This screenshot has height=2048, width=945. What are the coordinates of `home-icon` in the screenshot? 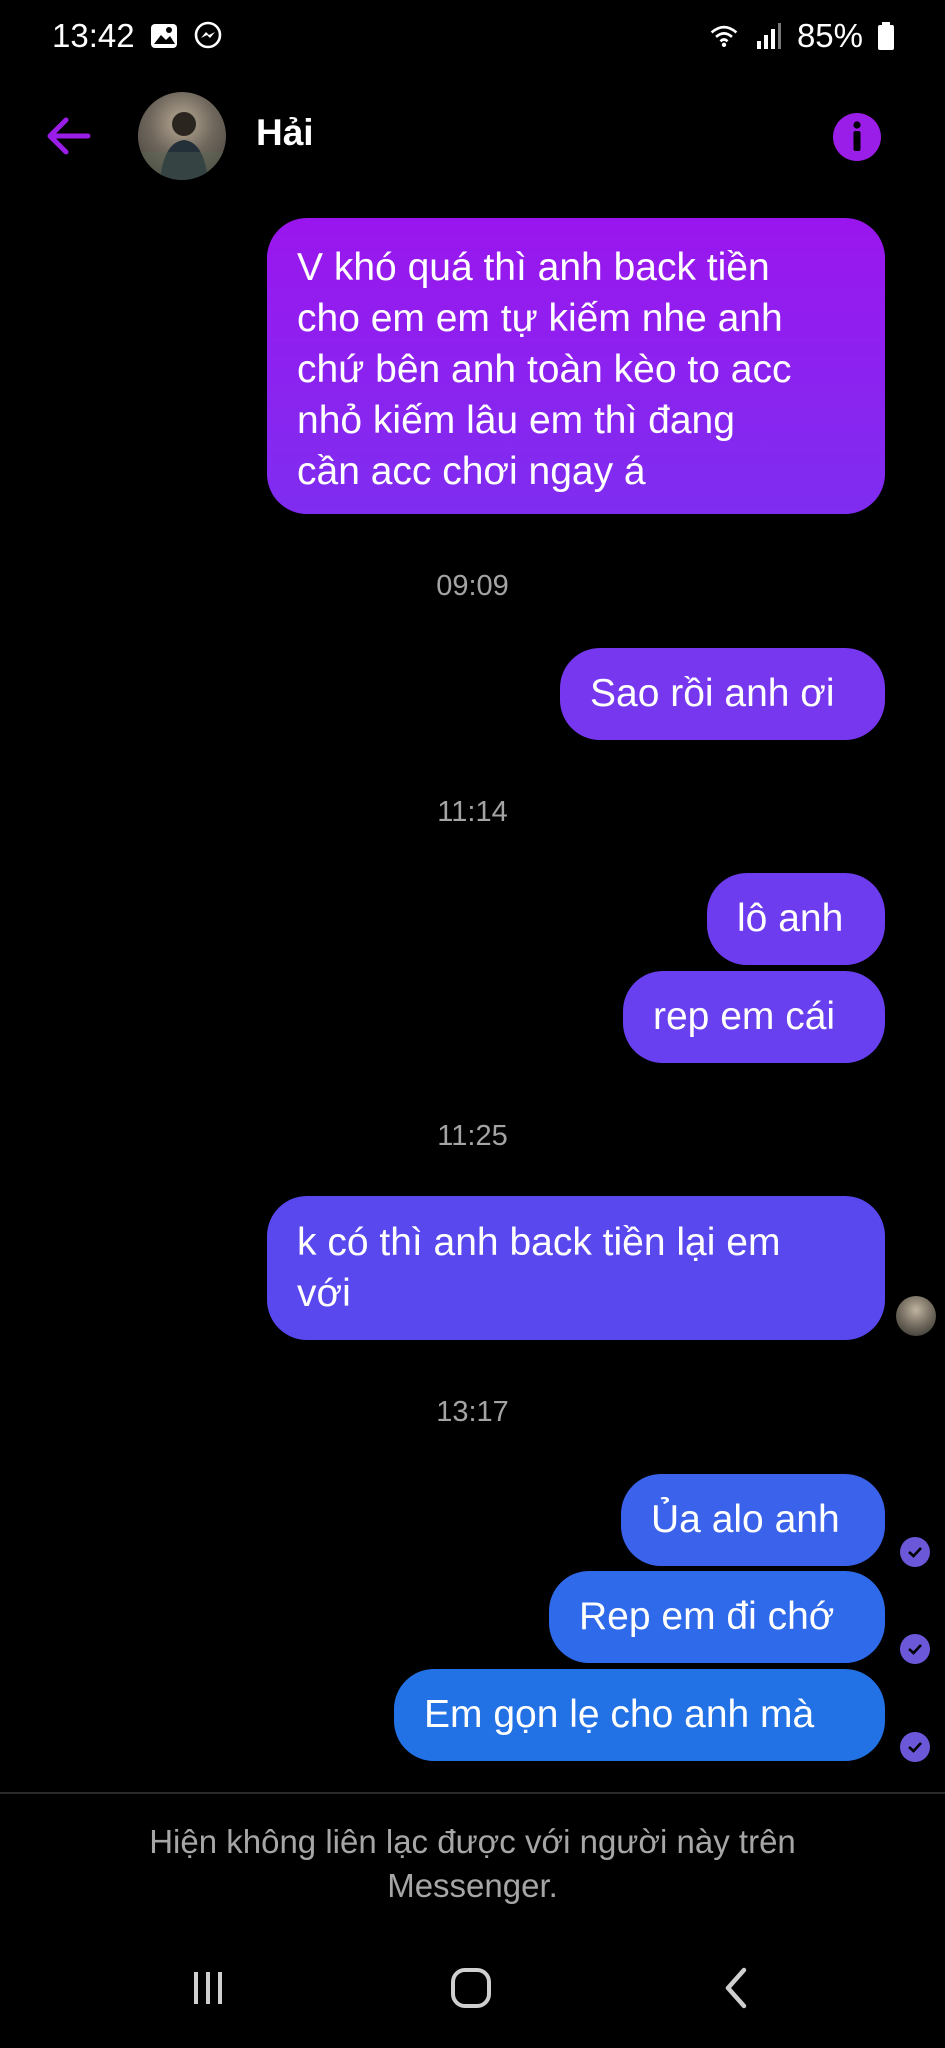 It's located at (471, 1988).